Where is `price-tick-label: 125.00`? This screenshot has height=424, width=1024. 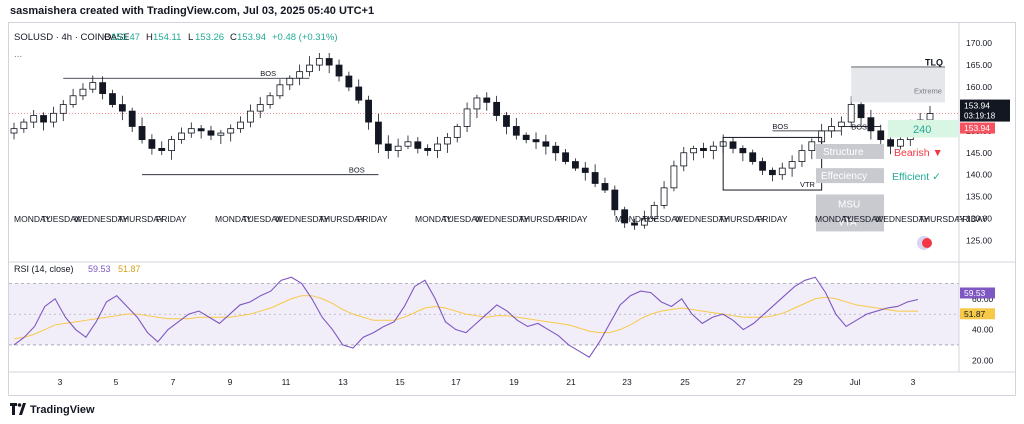
price-tick-label: 125.00 is located at coordinates (979, 240).